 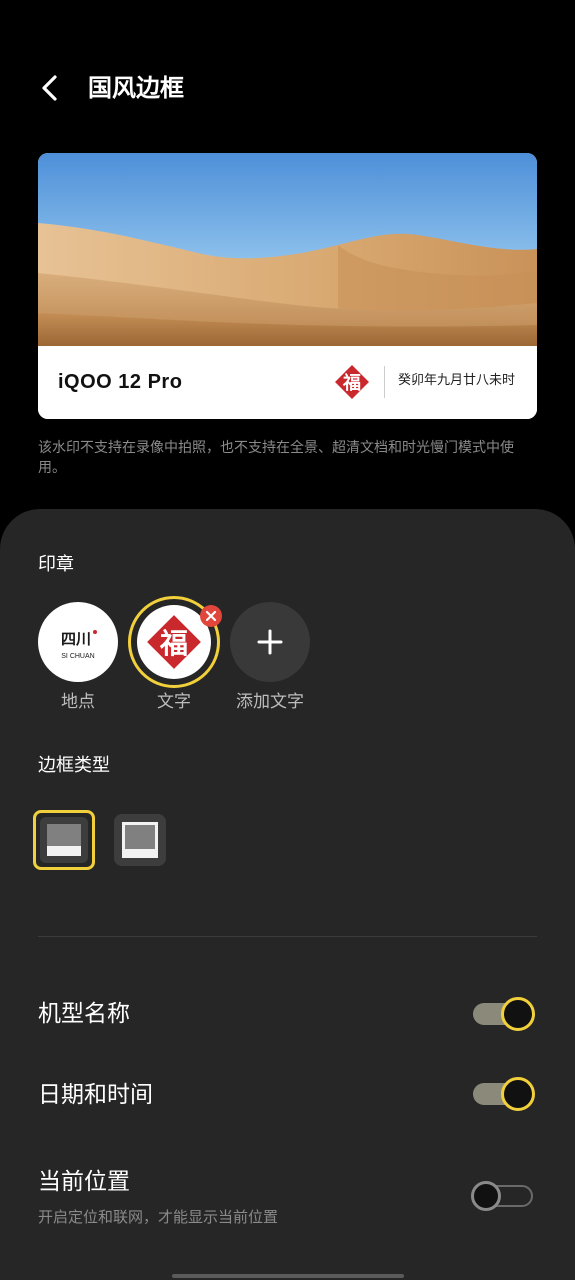 I want to click on bottom-bar-frame-icon, so click(x=64, y=840).